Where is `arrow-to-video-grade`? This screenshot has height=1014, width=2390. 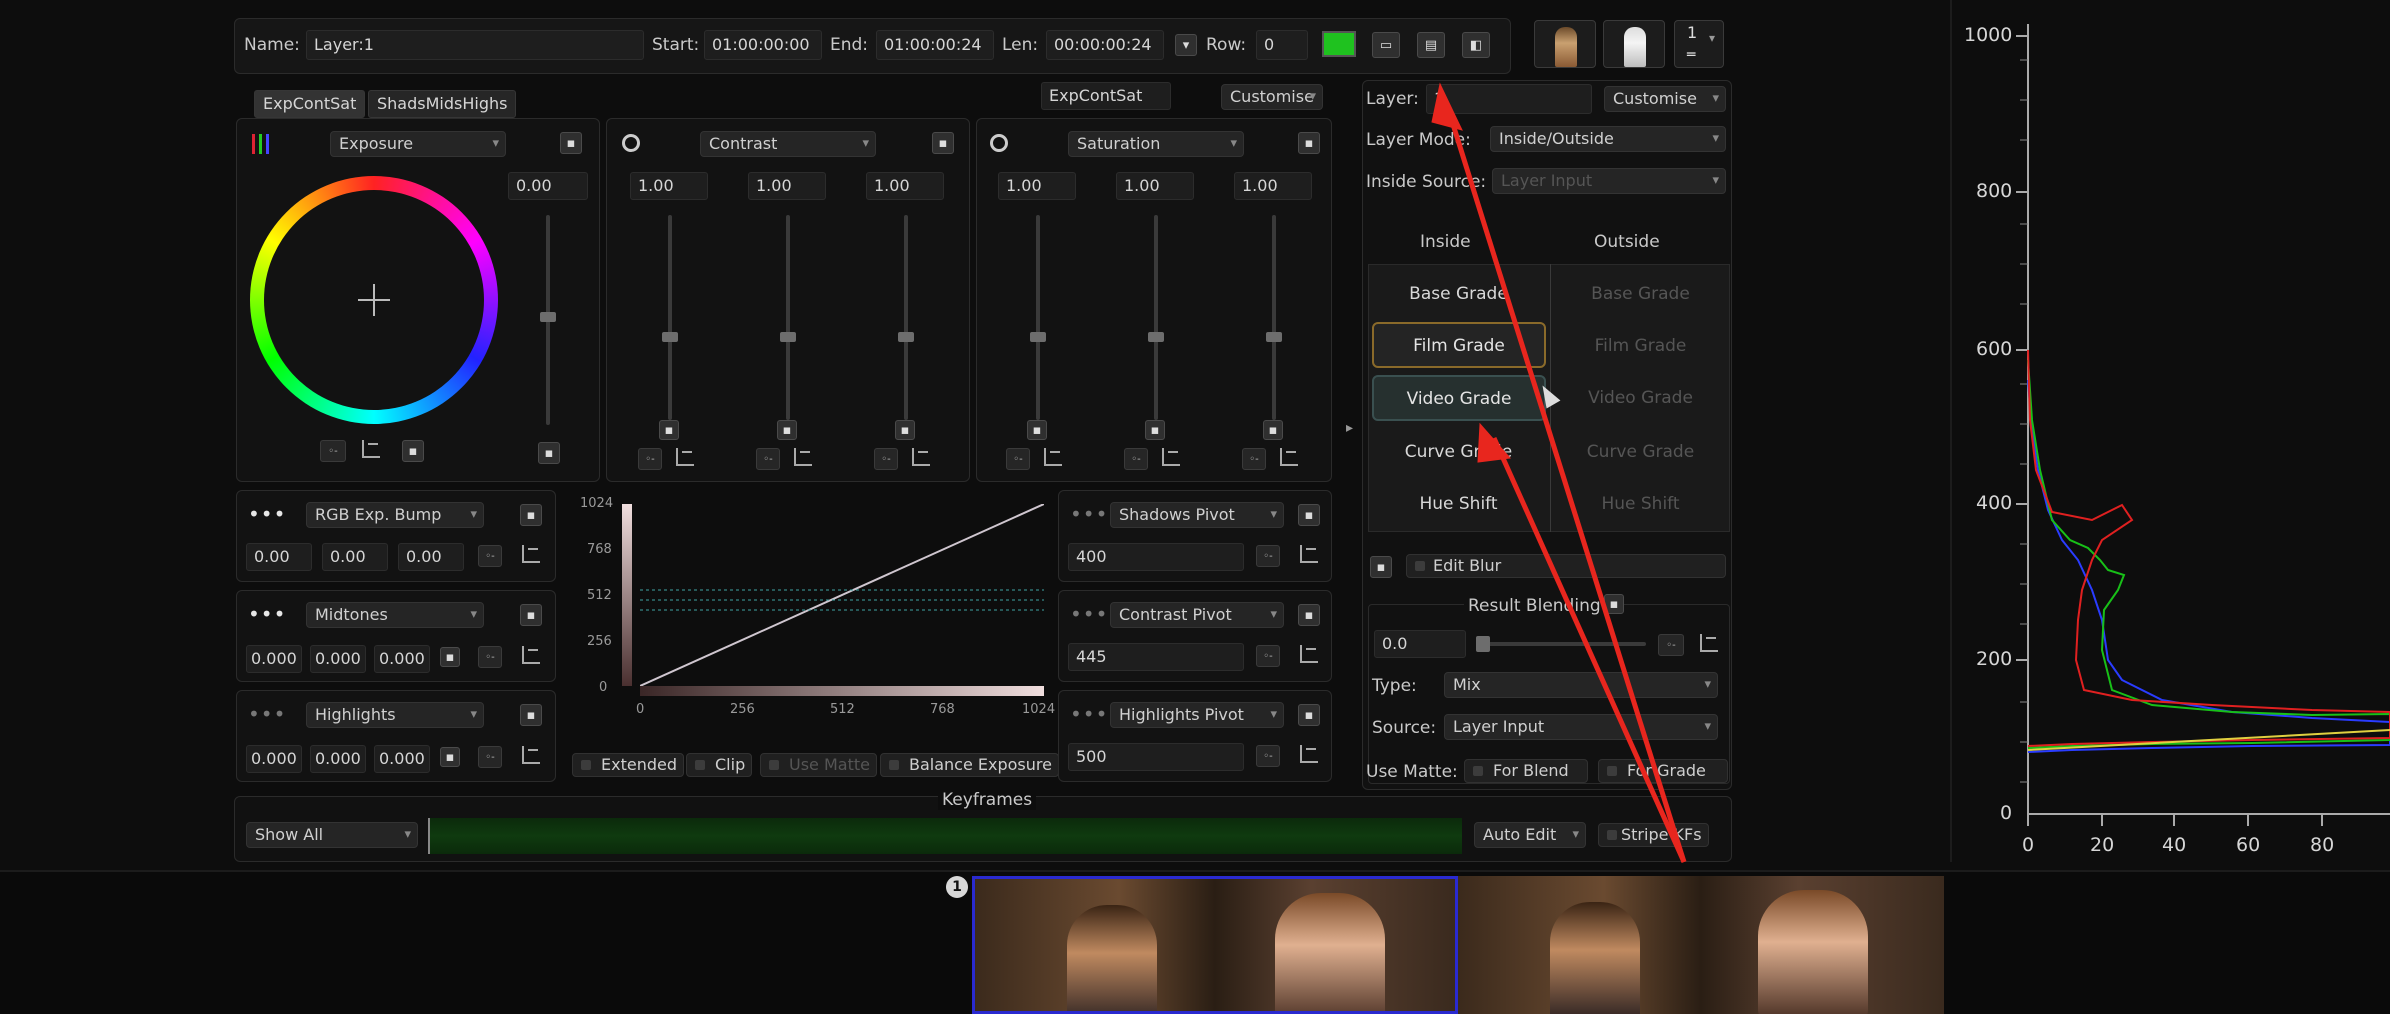 arrow-to-video-grade is located at coordinates (1589, 650).